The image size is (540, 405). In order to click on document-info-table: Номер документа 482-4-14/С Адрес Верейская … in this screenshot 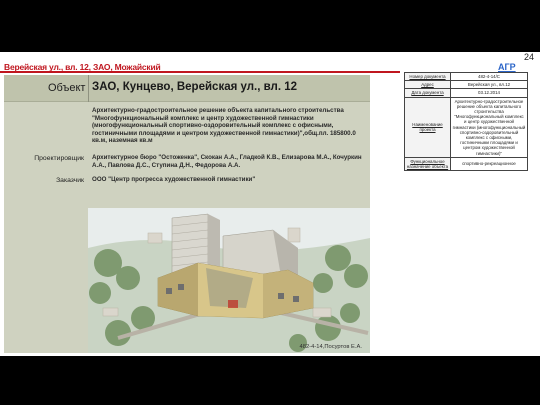, I will do `click(466, 121)`.